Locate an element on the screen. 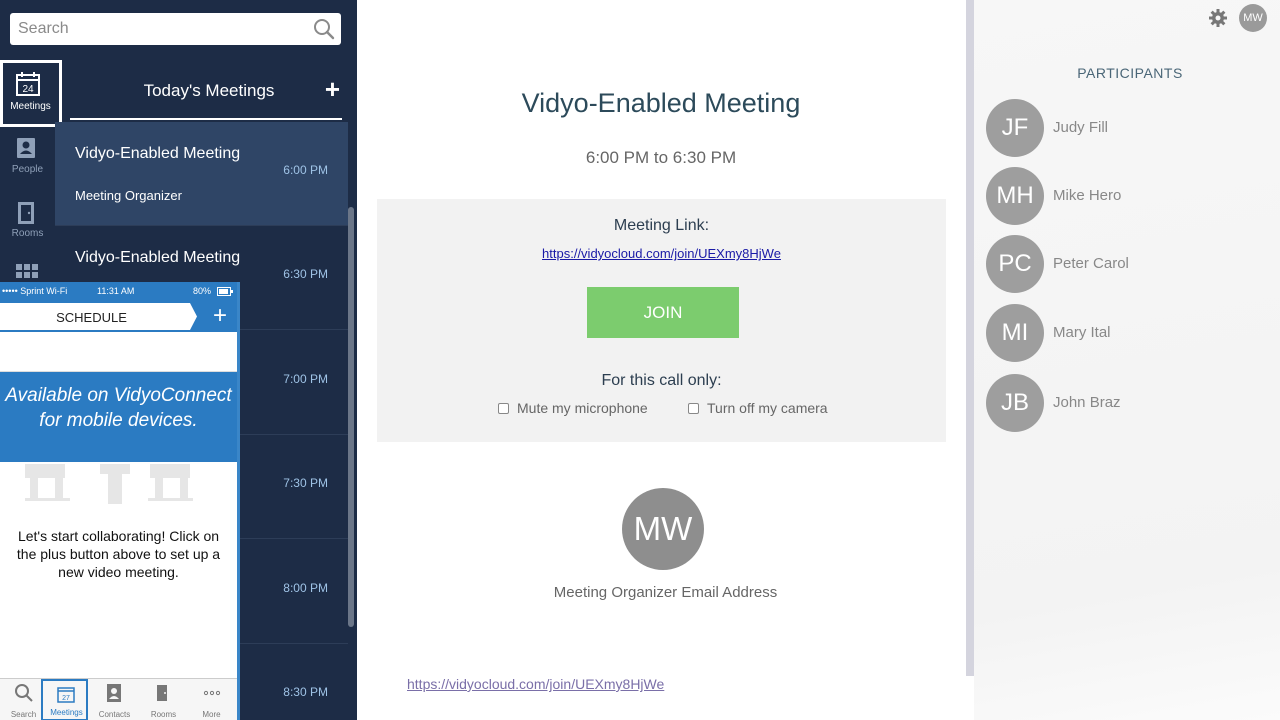 This screenshot has width=1280, height=720. add-meeting-button: + is located at coordinates (332, 89).